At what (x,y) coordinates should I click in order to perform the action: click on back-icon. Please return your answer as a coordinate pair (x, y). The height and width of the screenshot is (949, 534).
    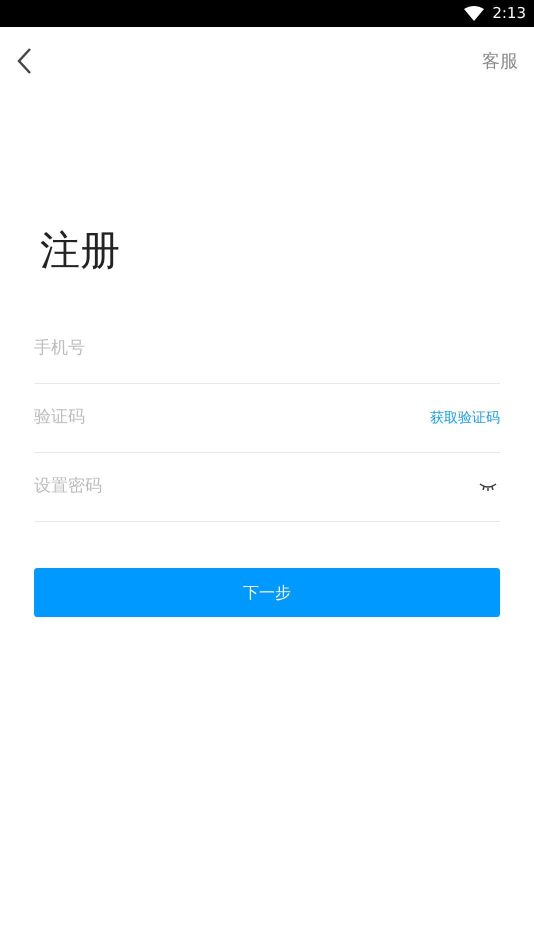
    Looking at the image, I should click on (24, 61).